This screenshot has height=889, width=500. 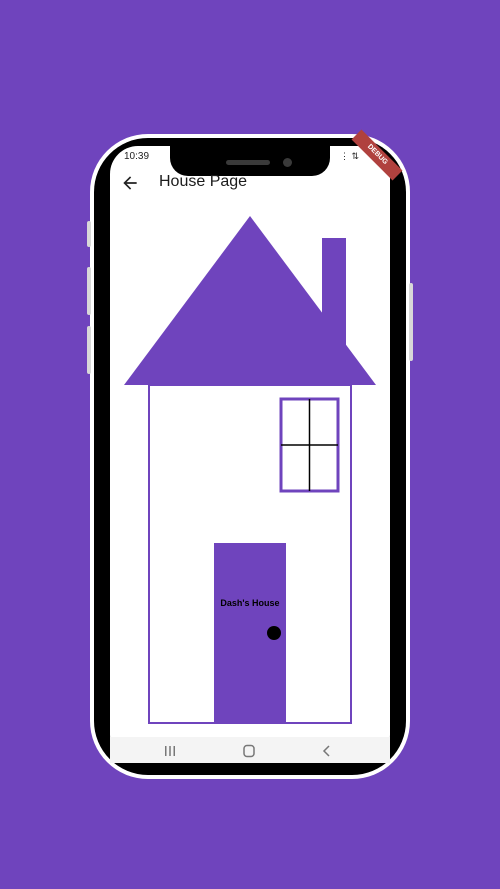 I want to click on nav-back-icon, so click(x=327, y=751).